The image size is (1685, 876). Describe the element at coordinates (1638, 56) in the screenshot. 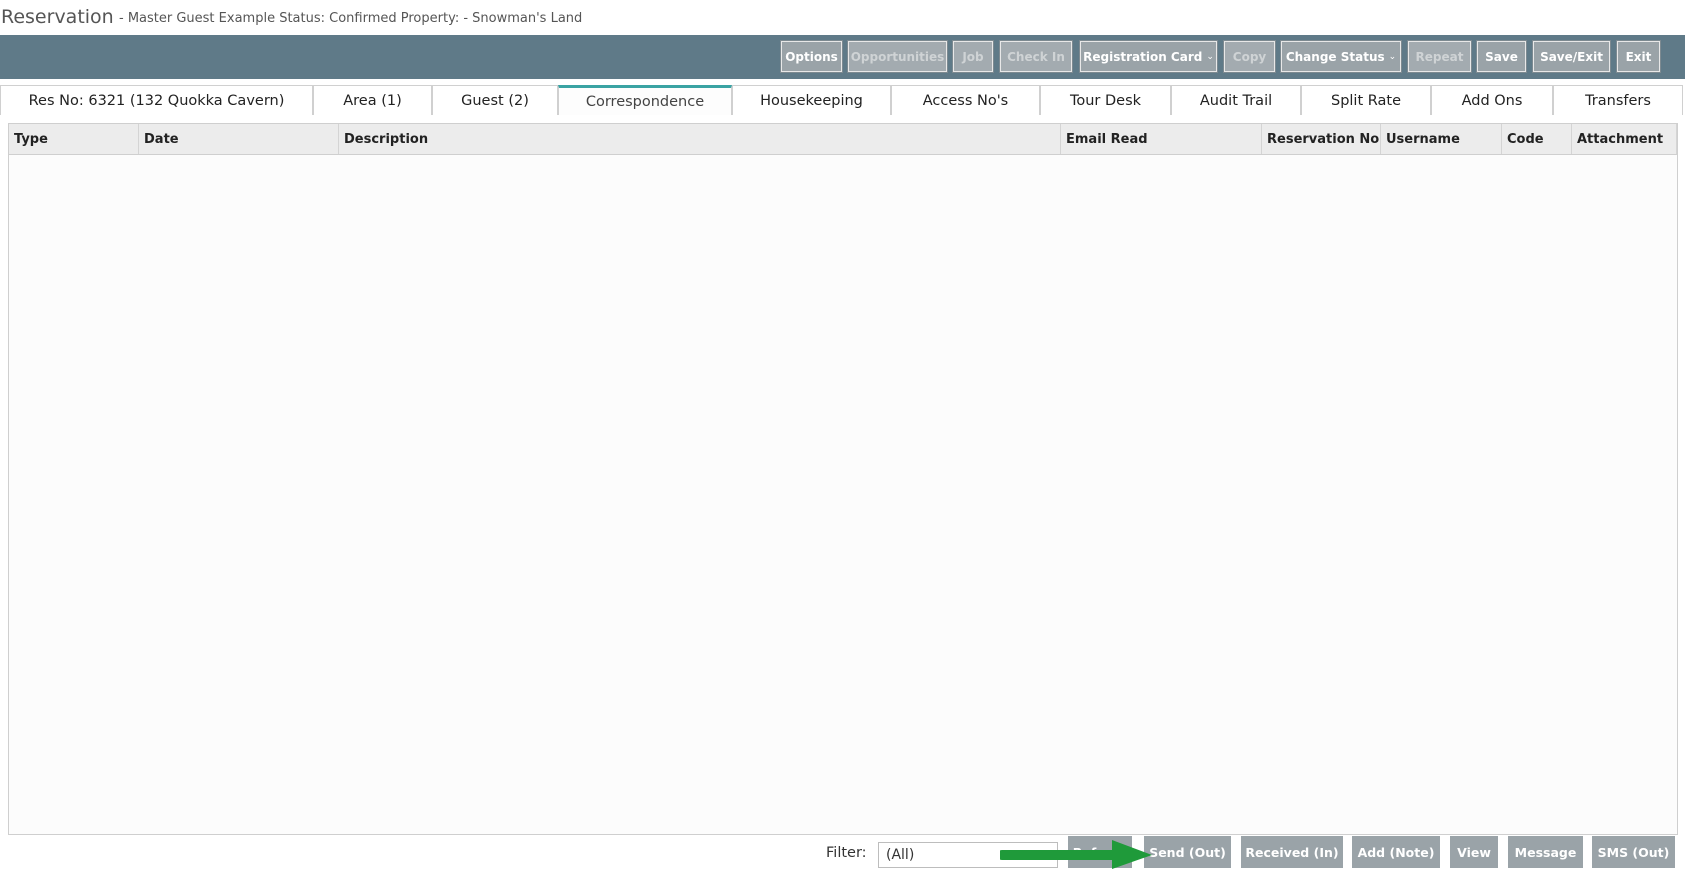

I see `exit-button: Exit` at that location.